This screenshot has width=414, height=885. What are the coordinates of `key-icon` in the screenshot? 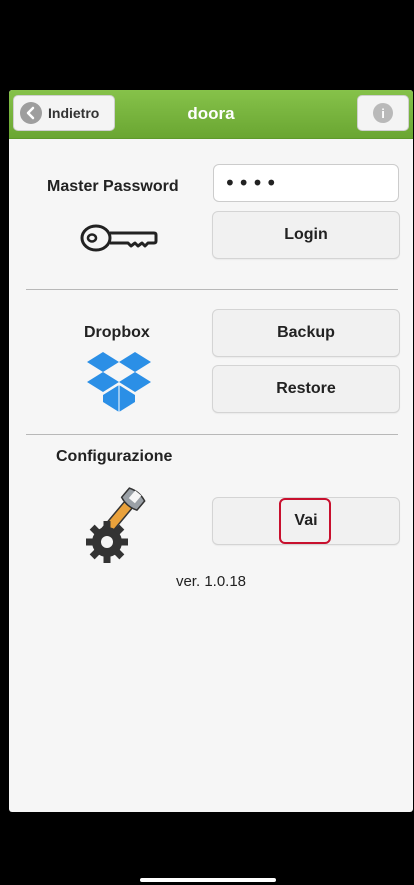 It's located at (119, 238).